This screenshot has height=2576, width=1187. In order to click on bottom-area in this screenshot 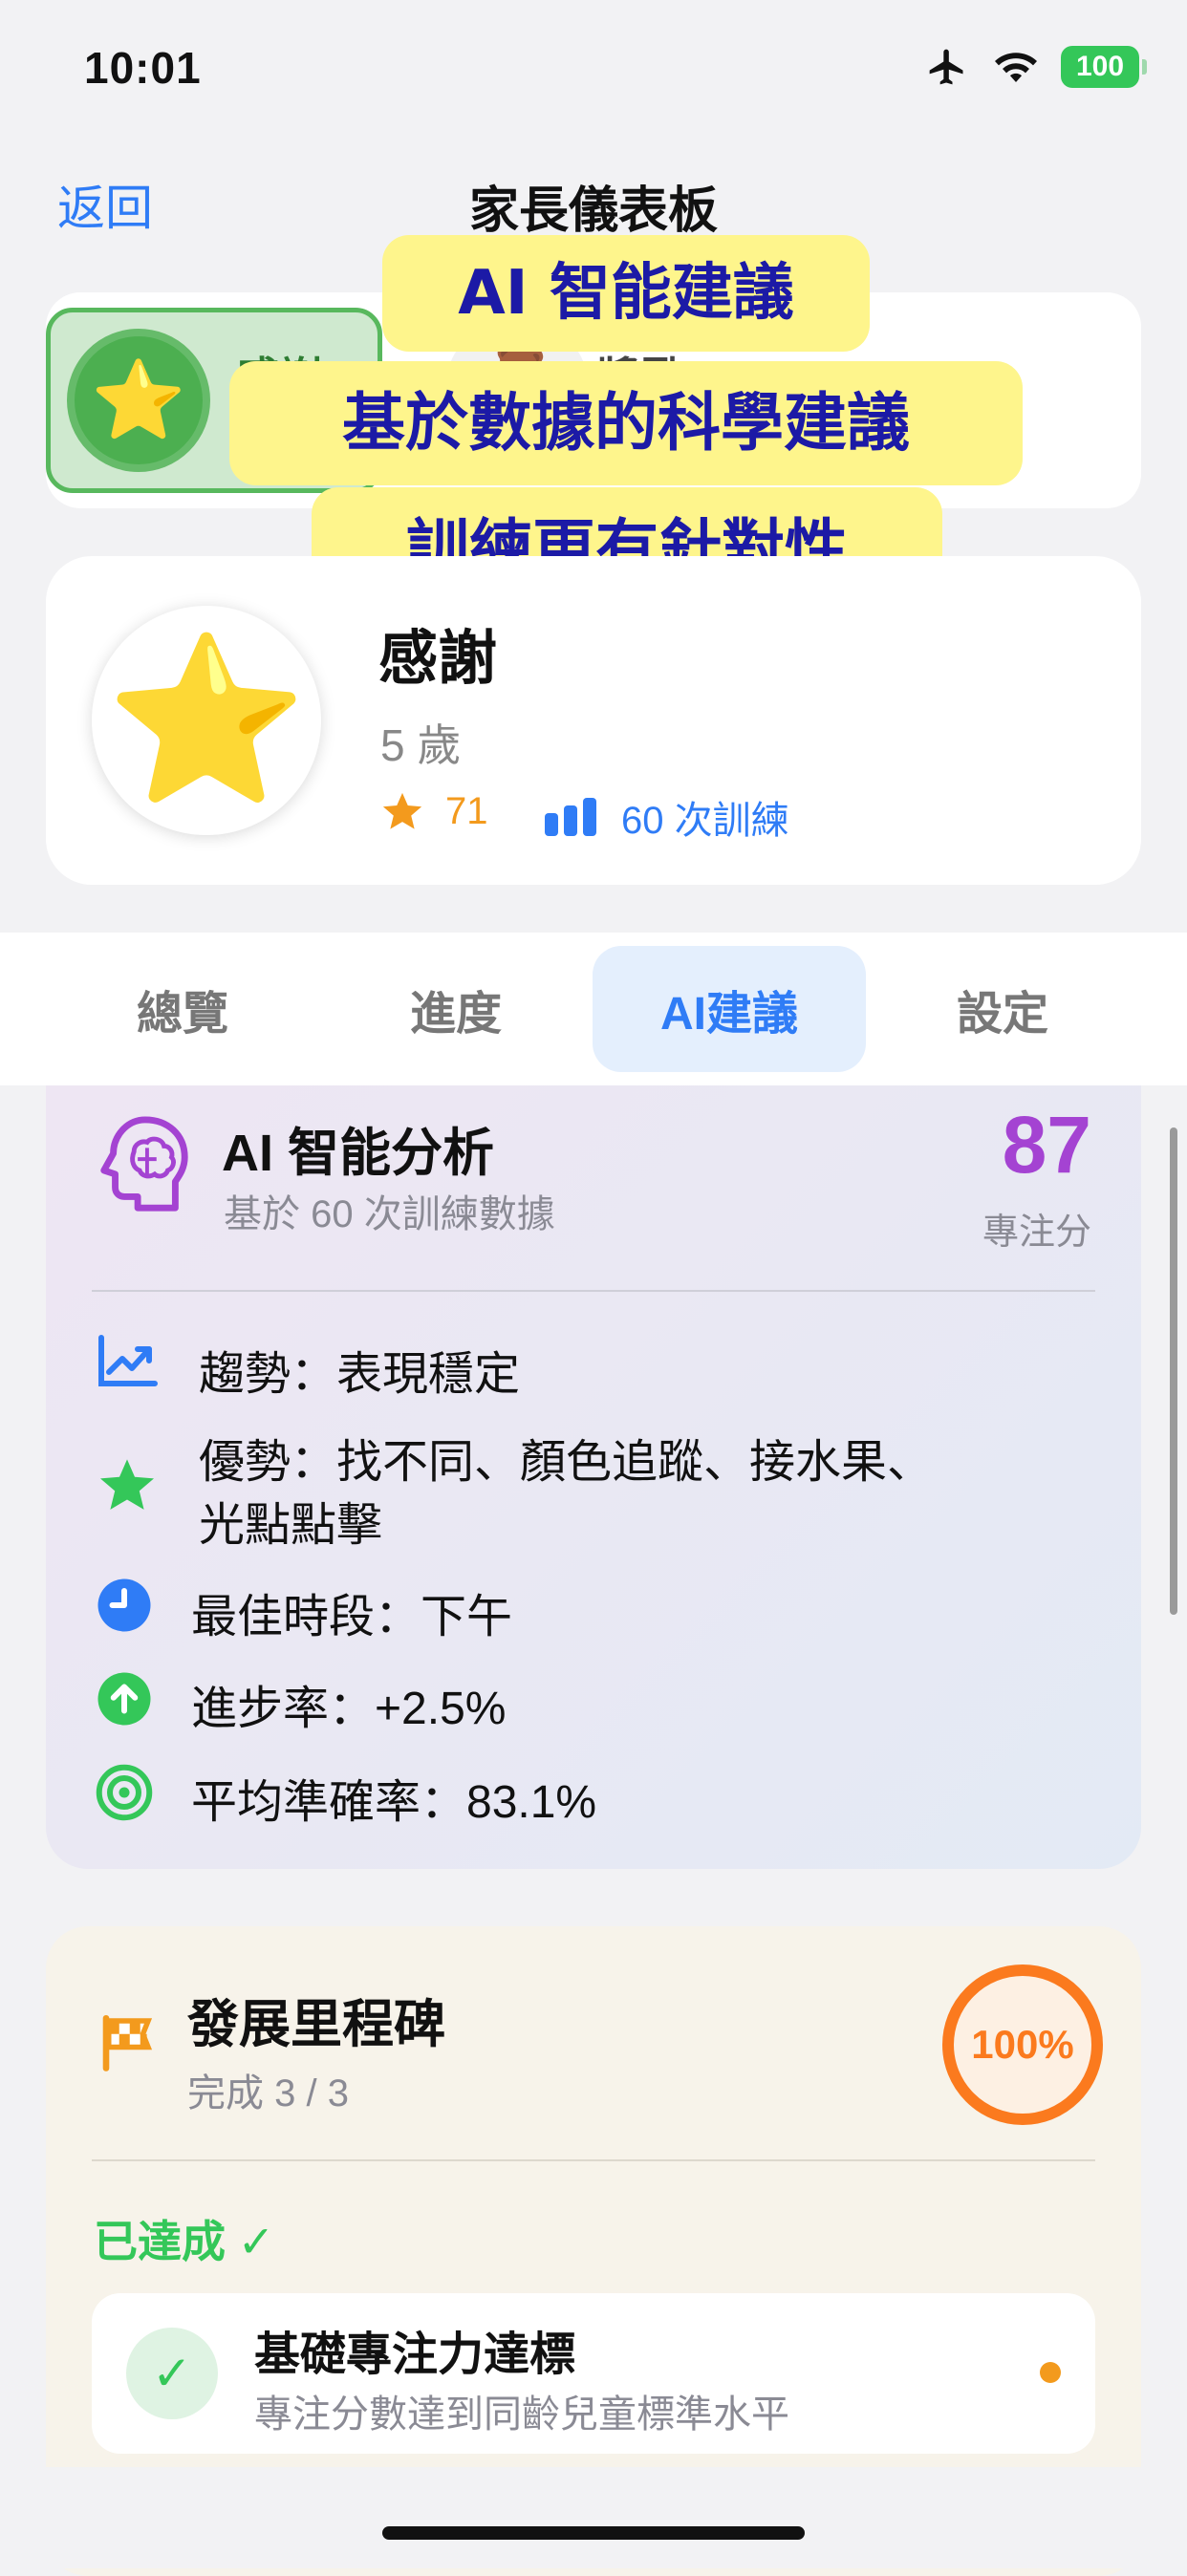, I will do `click(593, 2517)`.